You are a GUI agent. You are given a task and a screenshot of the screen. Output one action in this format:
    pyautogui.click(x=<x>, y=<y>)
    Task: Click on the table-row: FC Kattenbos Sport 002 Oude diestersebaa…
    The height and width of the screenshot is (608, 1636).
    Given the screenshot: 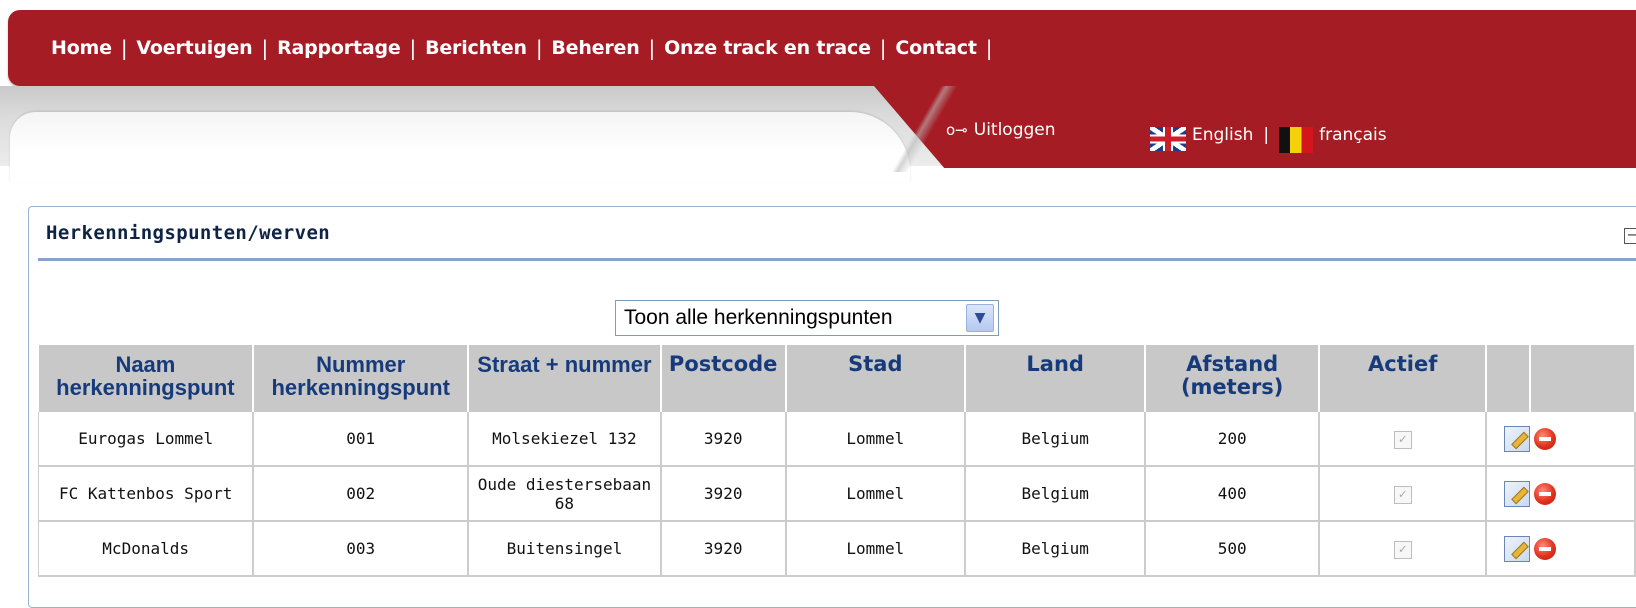 What is the action you would take?
    pyautogui.click(x=837, y=494)
    